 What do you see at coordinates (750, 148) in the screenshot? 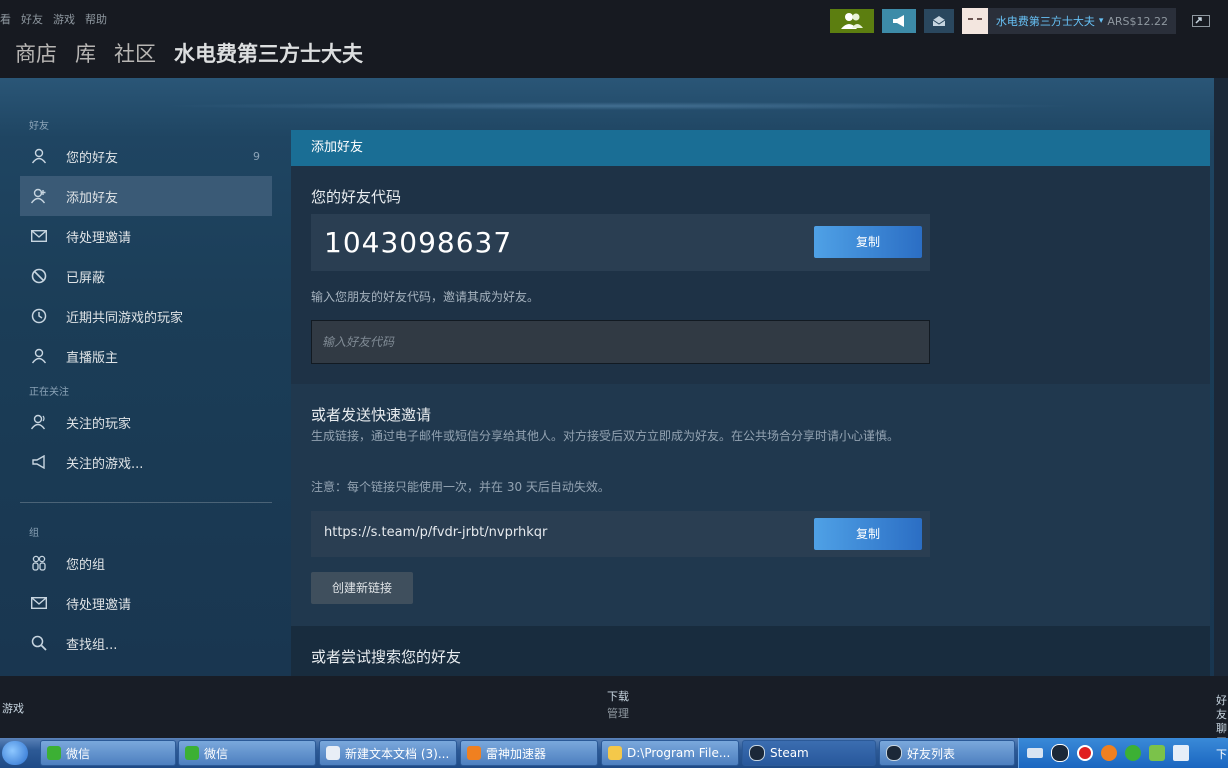
I see `panel-title: 添加好友` at bounding box center [750, 148].